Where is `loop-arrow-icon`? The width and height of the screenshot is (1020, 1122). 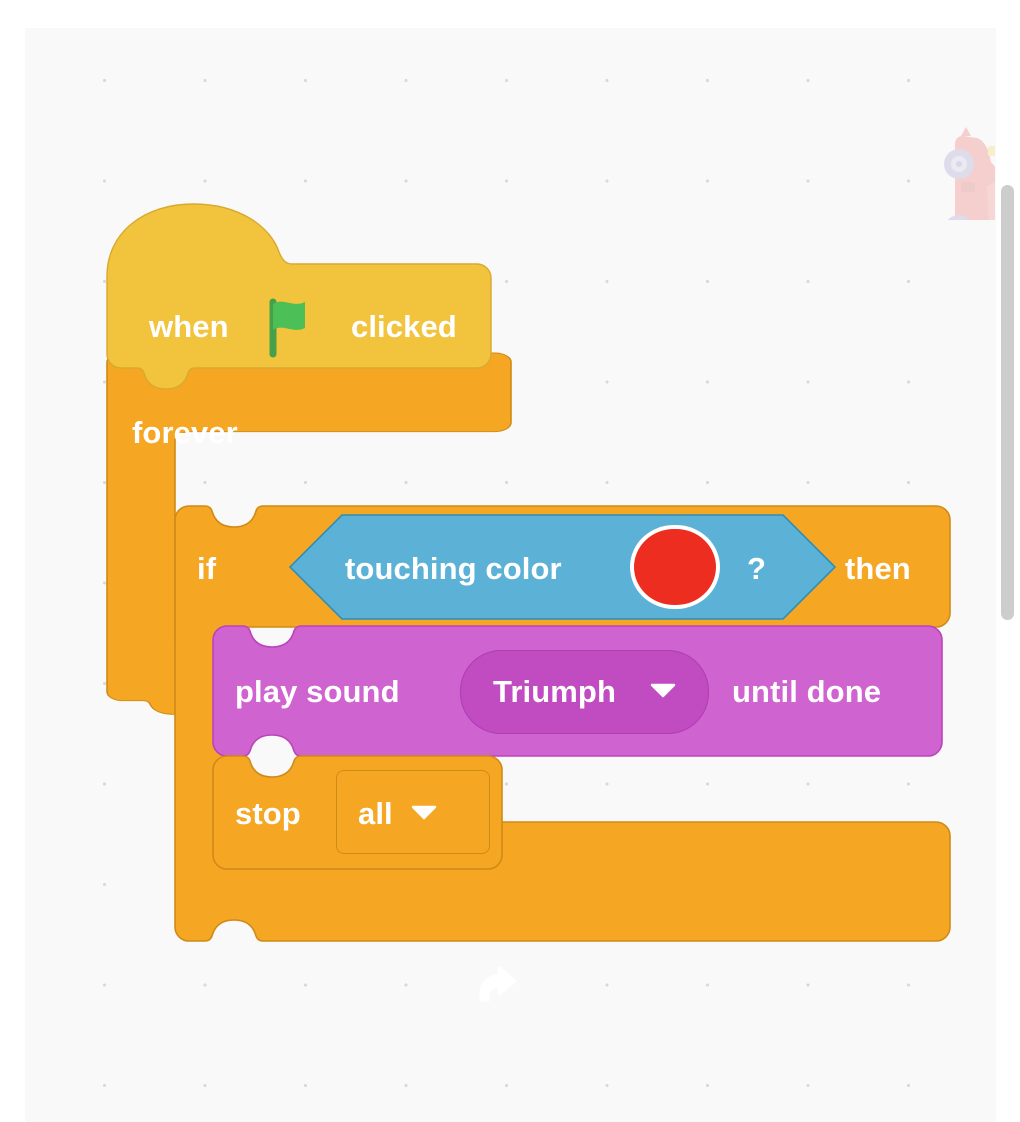
loop-arrow-icon is located at coordinates (496, 988).